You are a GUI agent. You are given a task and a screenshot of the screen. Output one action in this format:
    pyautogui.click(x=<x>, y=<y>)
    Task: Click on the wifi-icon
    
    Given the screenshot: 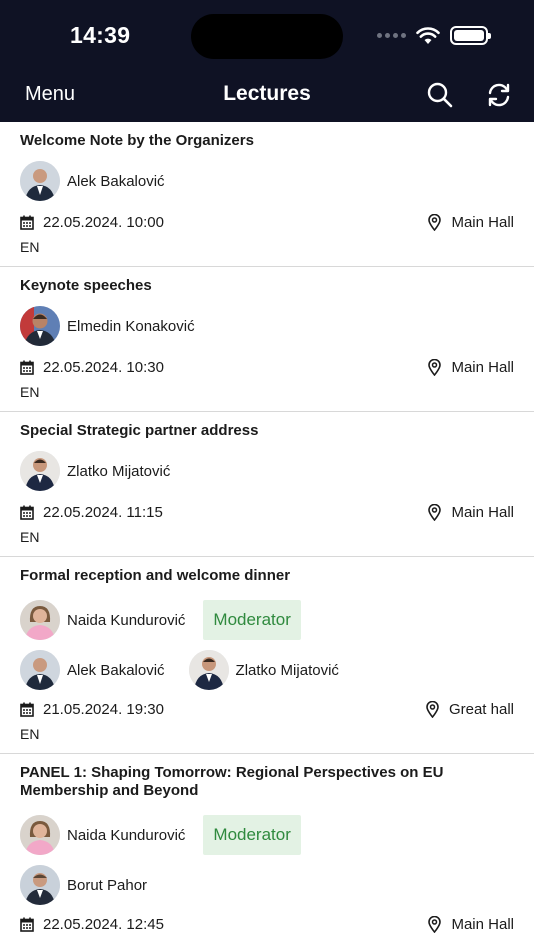 What is the action you would take?
    pyautogui.click(x=428, y=35)
    